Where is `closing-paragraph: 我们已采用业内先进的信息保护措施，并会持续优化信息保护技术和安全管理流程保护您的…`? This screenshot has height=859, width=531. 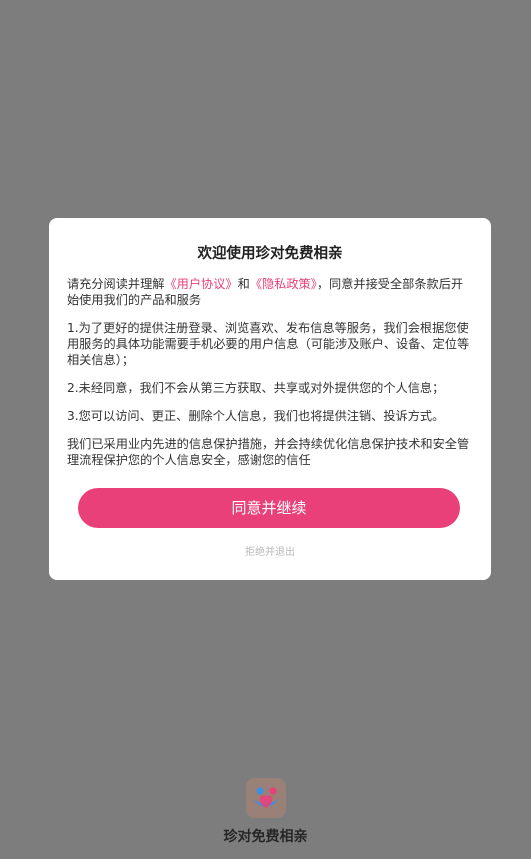
closing-paragraph: 我们已采用业内先进的信息保护措施，并会持续优化信息保护技术和安全管理流程保护您的… is located at coordinates (268, 452).